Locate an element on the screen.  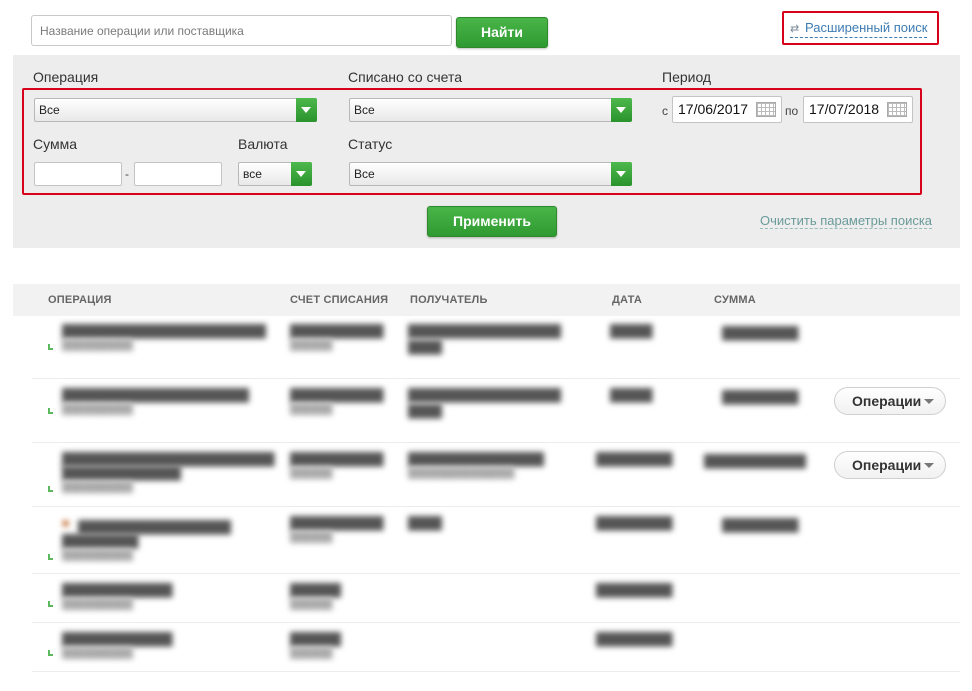
blurred-text: ████████████ is located at coordinates (755, 461).